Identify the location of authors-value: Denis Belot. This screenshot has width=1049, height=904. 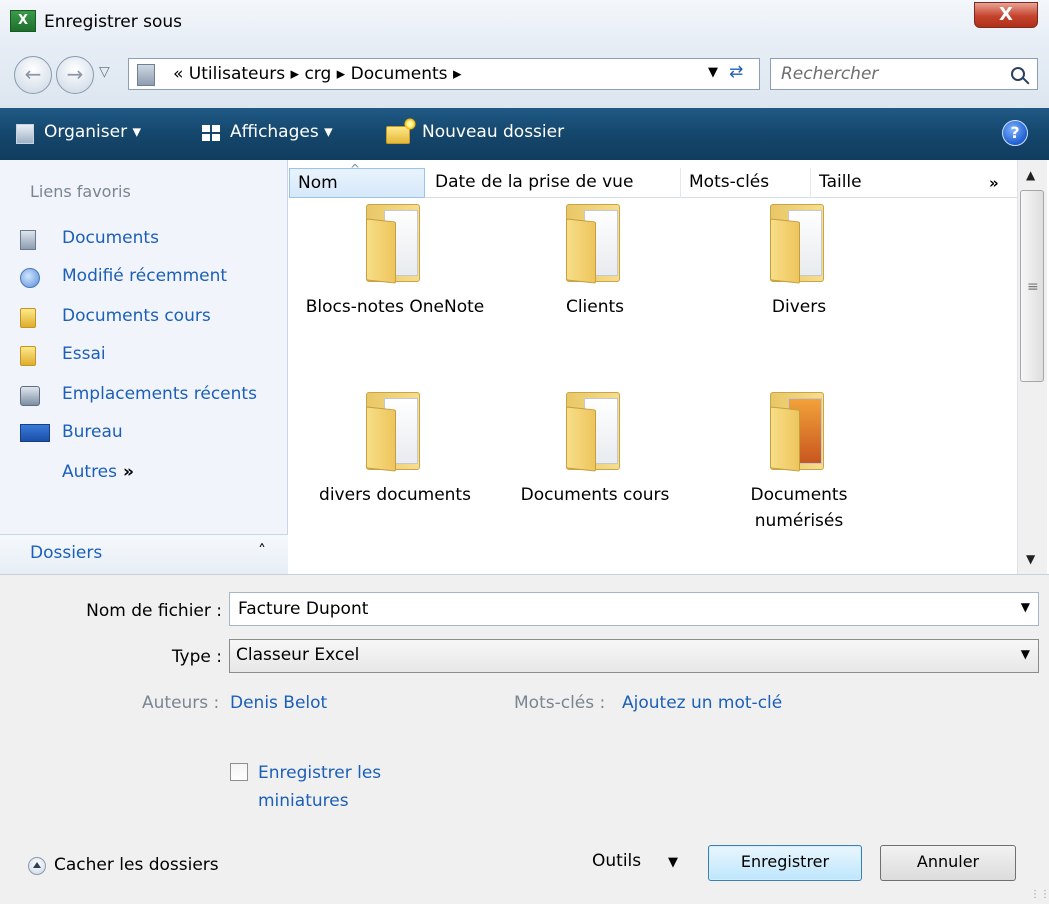
(278, 703).